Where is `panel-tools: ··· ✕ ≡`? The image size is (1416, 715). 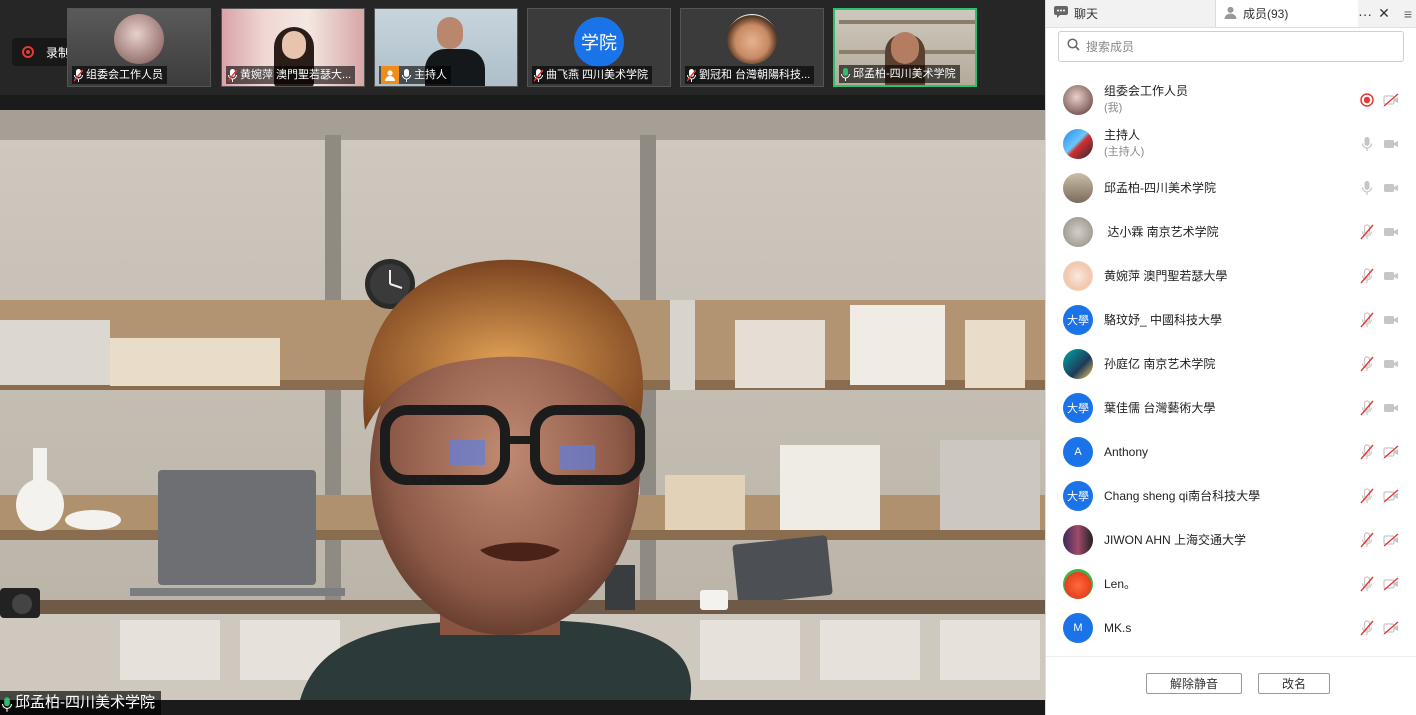
panel-tools: ··· ✕ ≡ is located at coordinates (1387, 13).